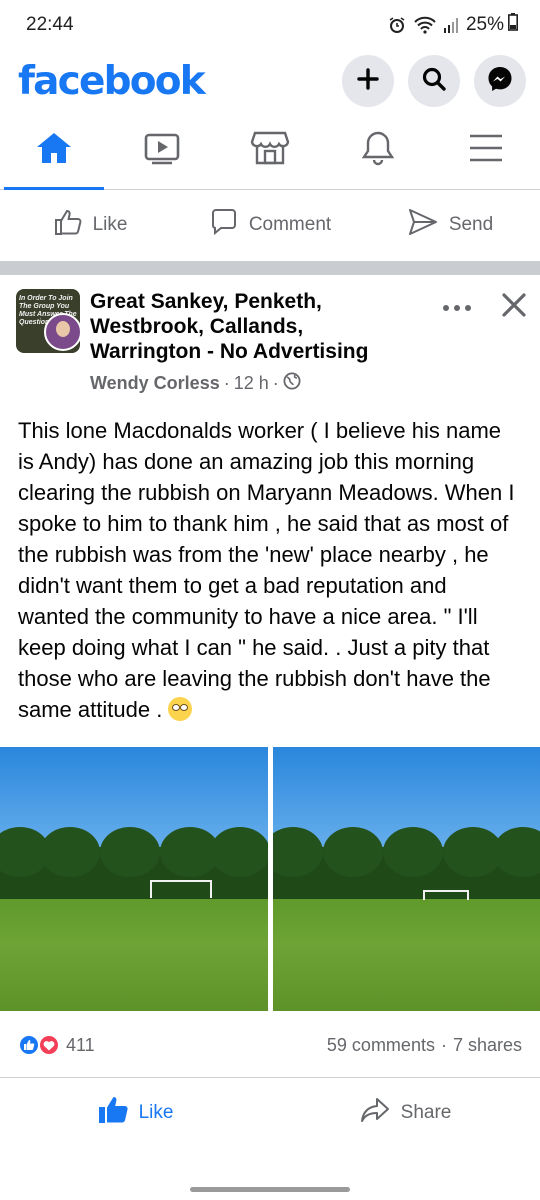 Image resolution: width=540 pixels, height=1200 pixels. I want to click on messenger-icon, so click(500, 81).